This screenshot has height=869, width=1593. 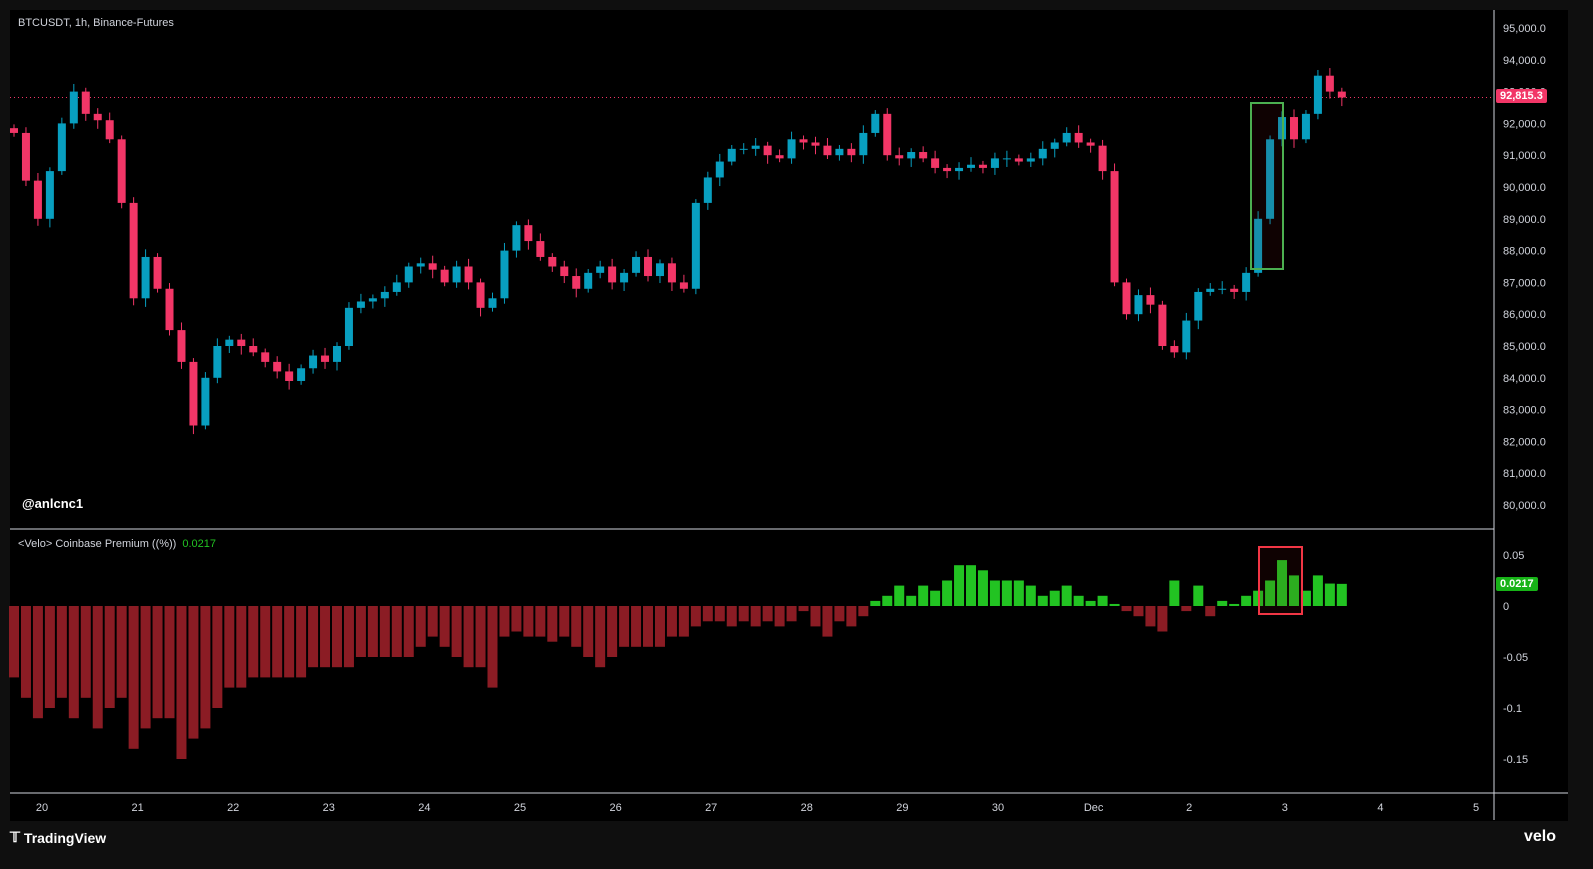 I want to click on tradingview-logo: 𝕋 TradingView, so click(x=58, y=837).